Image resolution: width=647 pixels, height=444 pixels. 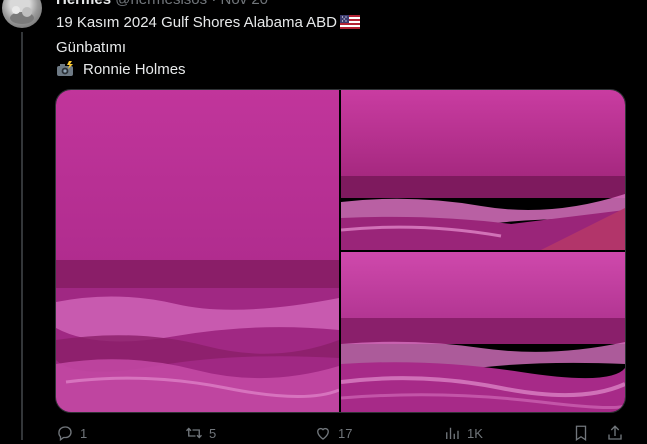 What do you see at coordinates (65, 434) in the screenshot?
I see `reply-icon` at bounding box center [65, 434].